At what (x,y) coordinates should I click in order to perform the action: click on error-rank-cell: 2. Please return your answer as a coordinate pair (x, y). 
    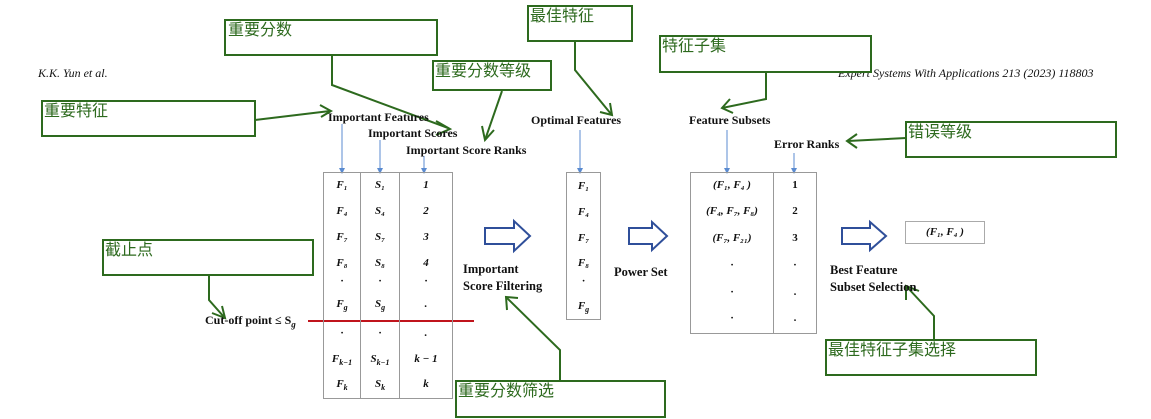
    Looking at the image, I should click on (795, 211).